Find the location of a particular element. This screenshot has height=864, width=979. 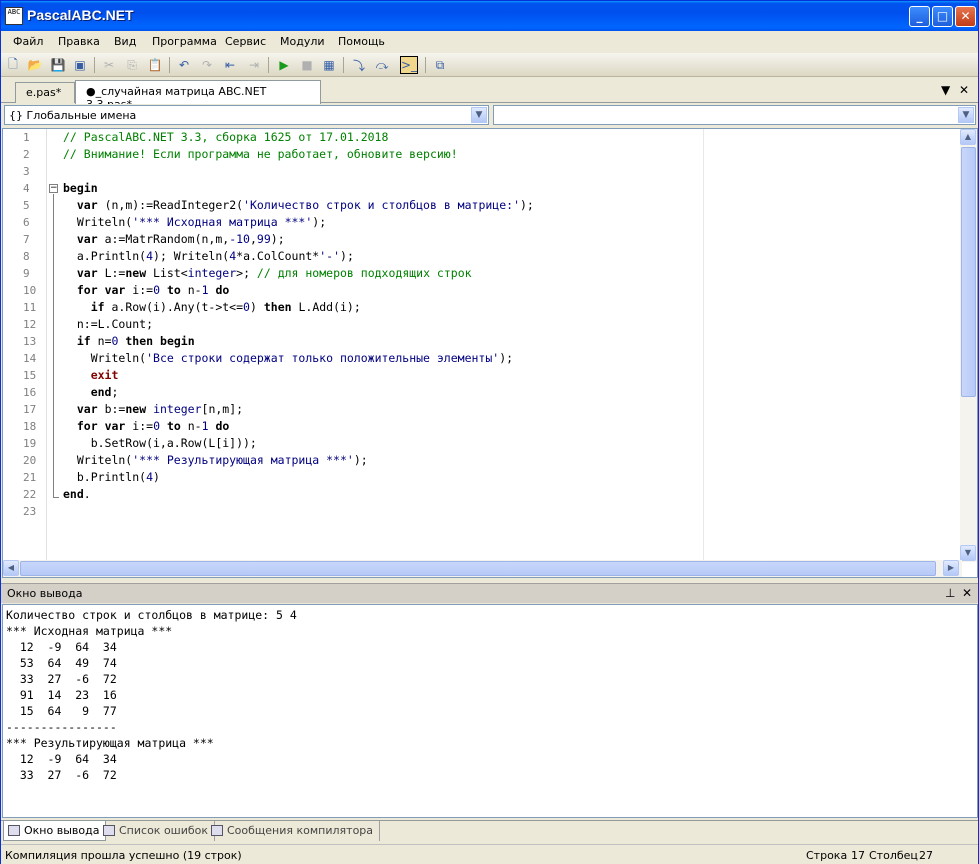

code-line: exit is located at coordinates (104, 375).